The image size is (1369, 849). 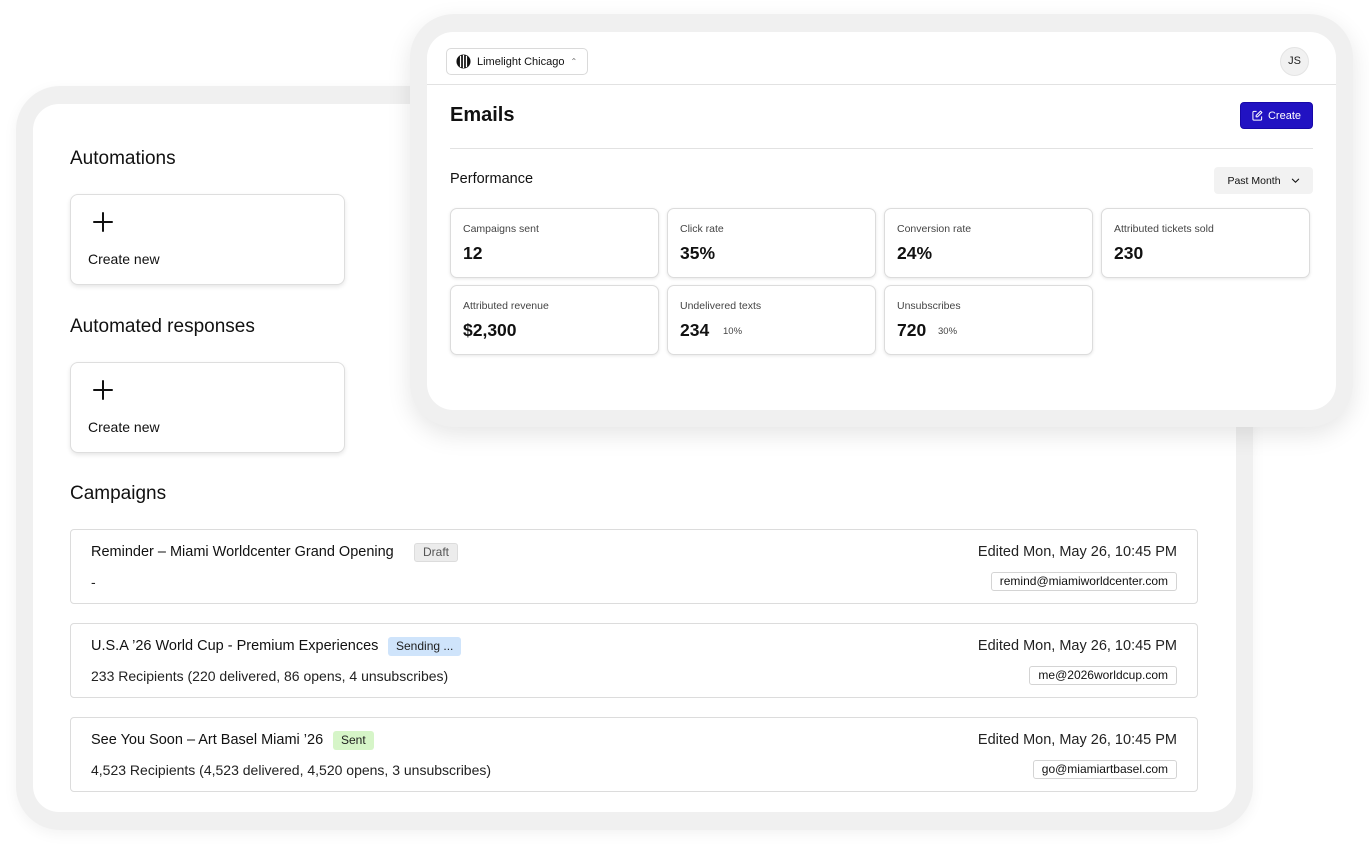 What do you see at coordinates (733, 331) in the screenshot?
I see `metric-percent: 10%` at bounding box center [733, 331].